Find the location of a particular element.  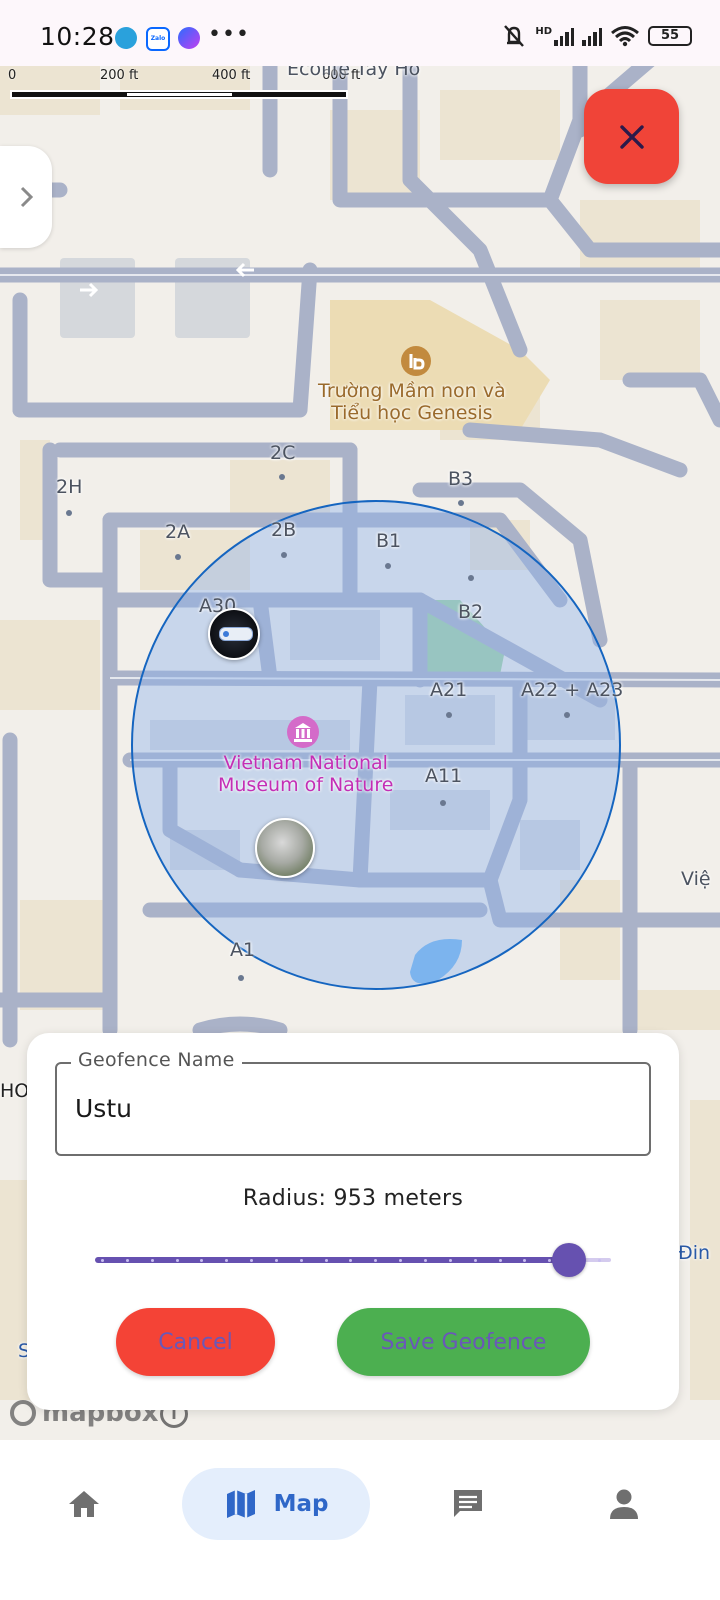

map-dot-a22 is located at coordinates (567, 715).